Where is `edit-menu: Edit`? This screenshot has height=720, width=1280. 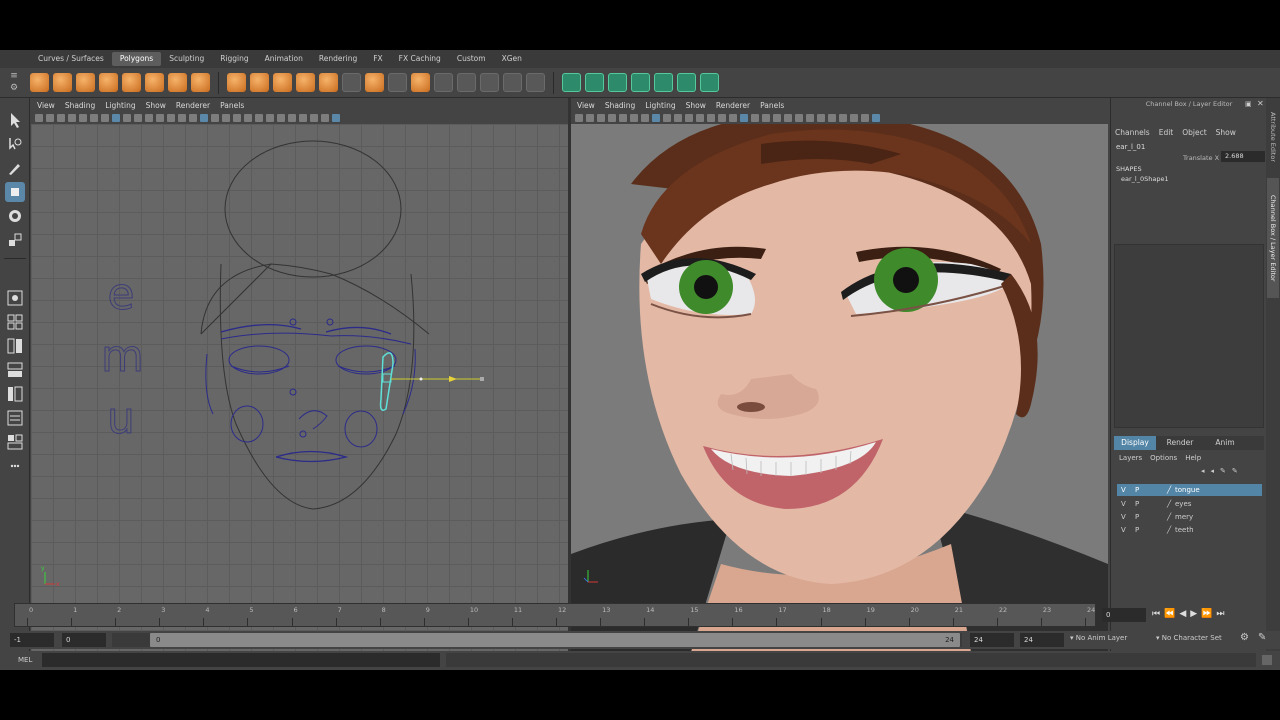
edit-menu: Edit is located at coordinates (1166, 132).